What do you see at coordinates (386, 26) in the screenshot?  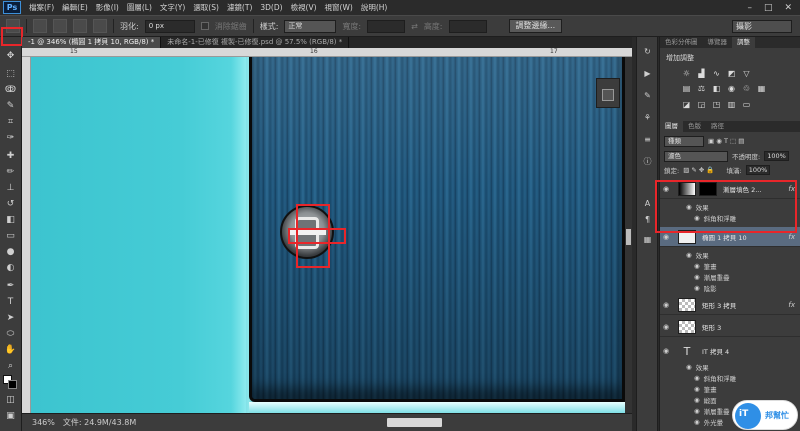 I see `width-input` at bounding box center [386, 26].